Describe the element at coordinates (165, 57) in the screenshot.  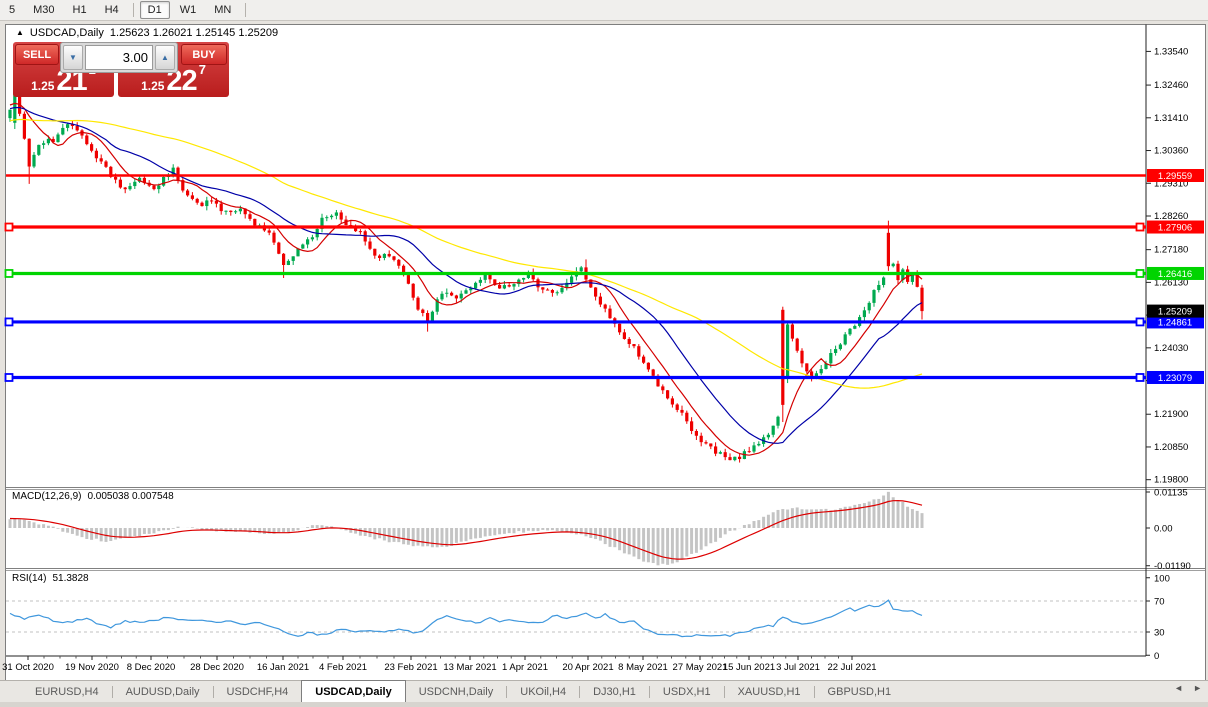
I see `volume-increase-icon: ▲` at that location.